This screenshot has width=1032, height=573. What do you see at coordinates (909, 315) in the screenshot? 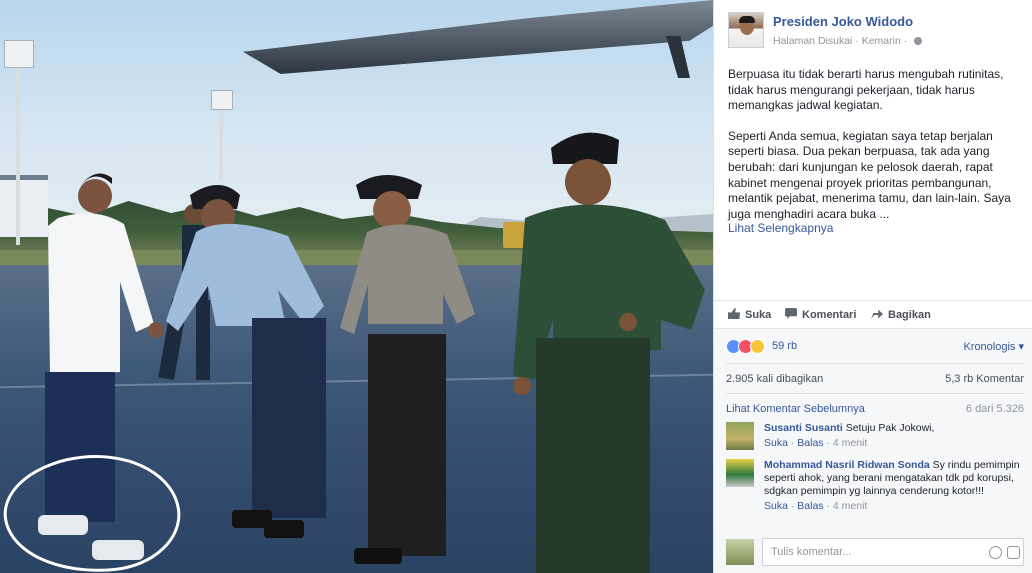
I see `share-label: Bagikan` at bounding box center [909, 315].